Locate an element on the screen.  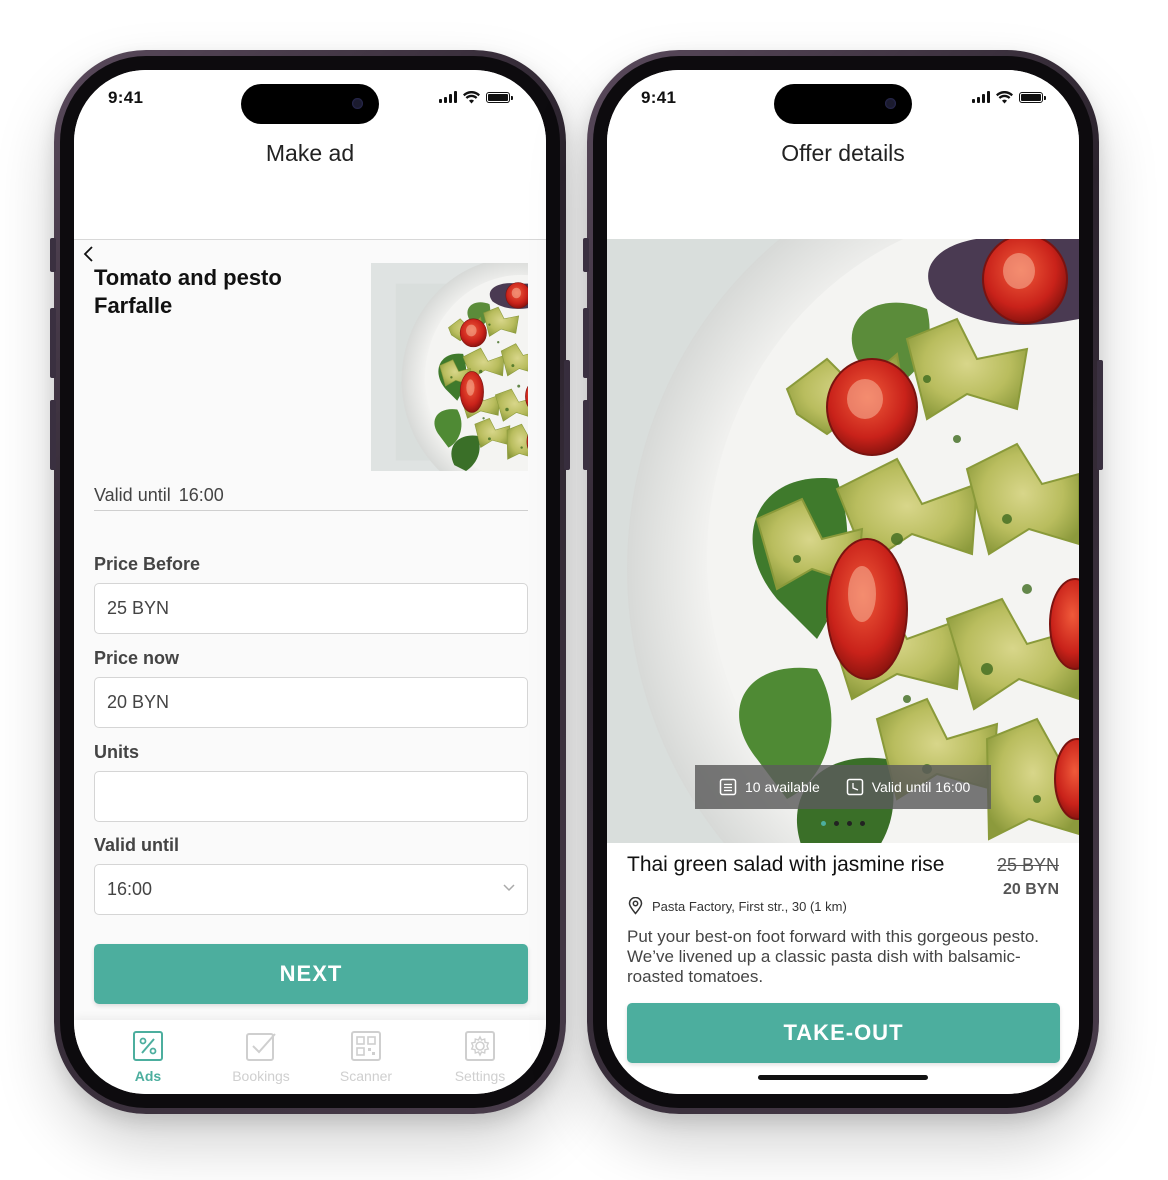
tab-ads: Ads is located at coordinates (148, 1057).